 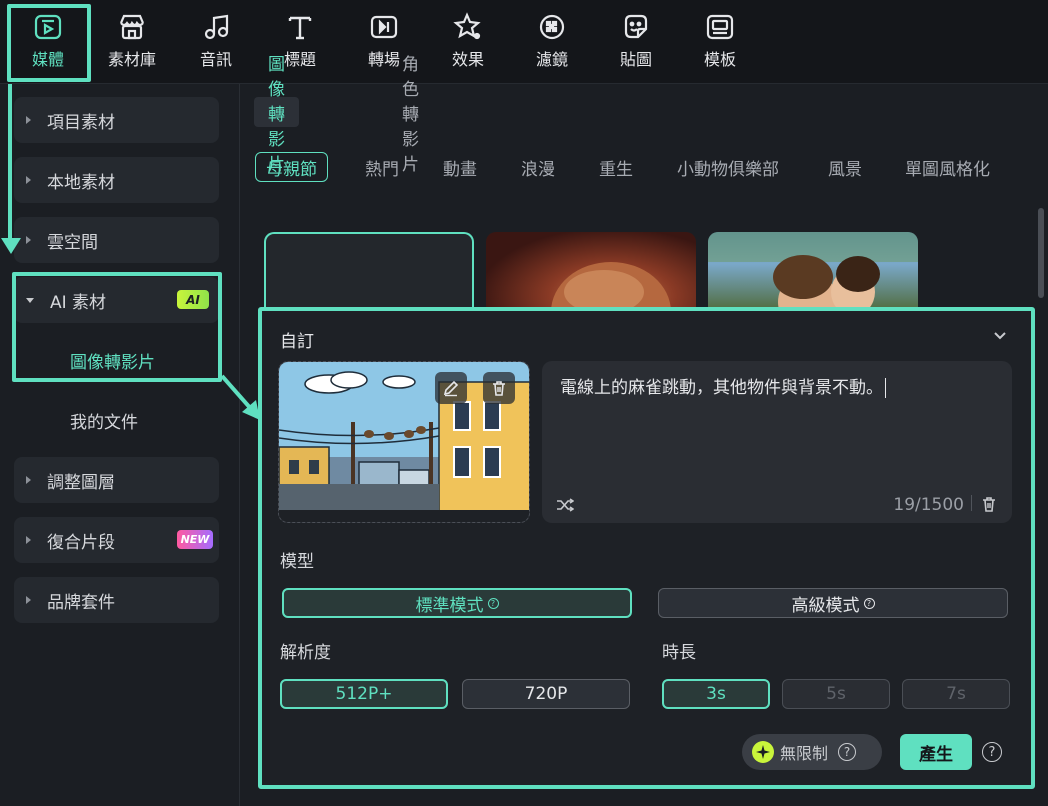 I want to click on chevron-down-icon, so click(x=1000, y=336).